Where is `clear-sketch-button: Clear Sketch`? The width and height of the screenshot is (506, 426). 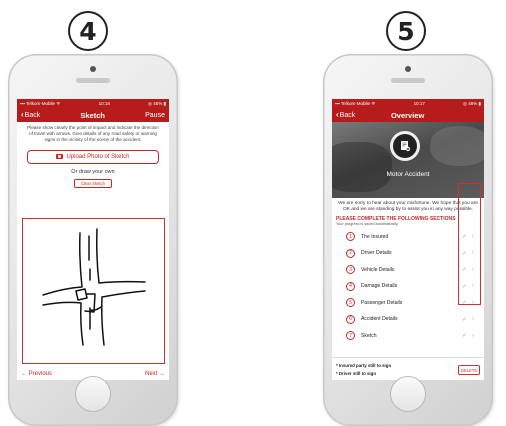
clear-sketch-button: Clear Sketch is located at coordinates (93, 183).